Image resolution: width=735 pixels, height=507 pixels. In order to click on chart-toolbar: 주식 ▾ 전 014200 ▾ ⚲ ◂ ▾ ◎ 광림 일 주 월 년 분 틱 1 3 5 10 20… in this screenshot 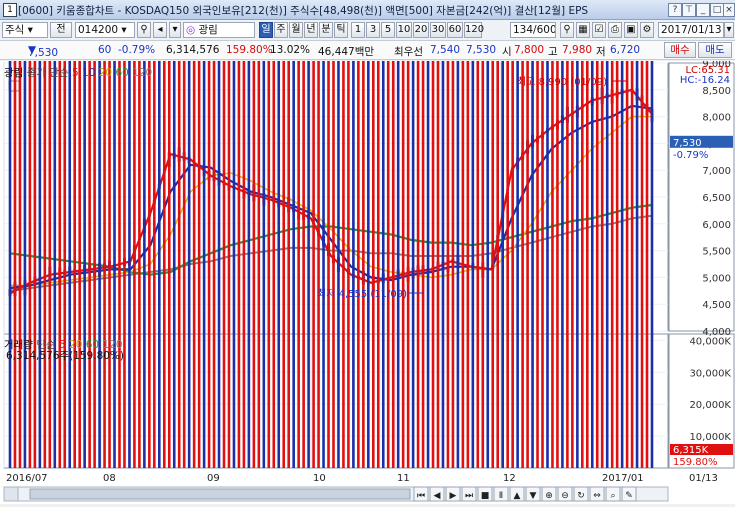, I will do `click(367, 30)`.